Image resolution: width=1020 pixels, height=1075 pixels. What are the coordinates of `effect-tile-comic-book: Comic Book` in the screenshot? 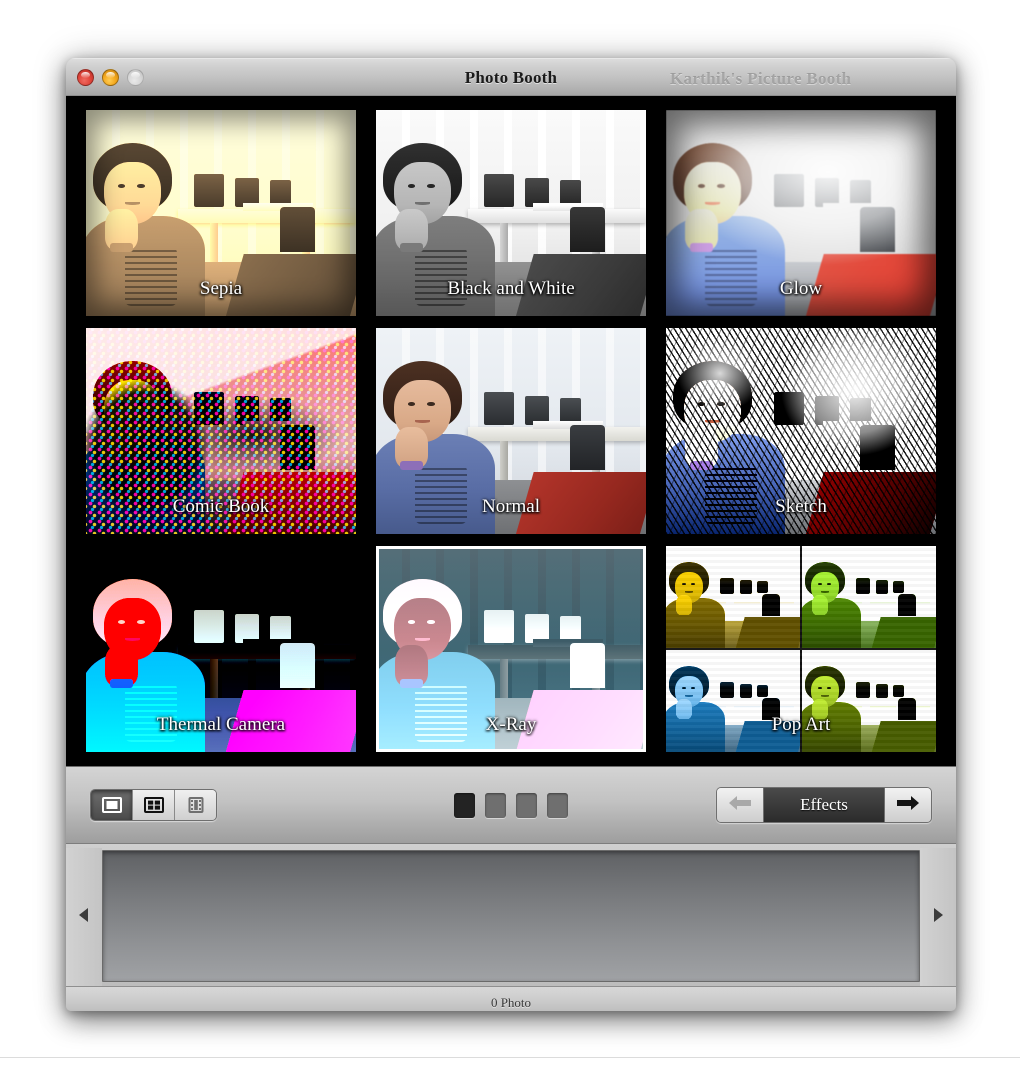 It's located at (221, 431).